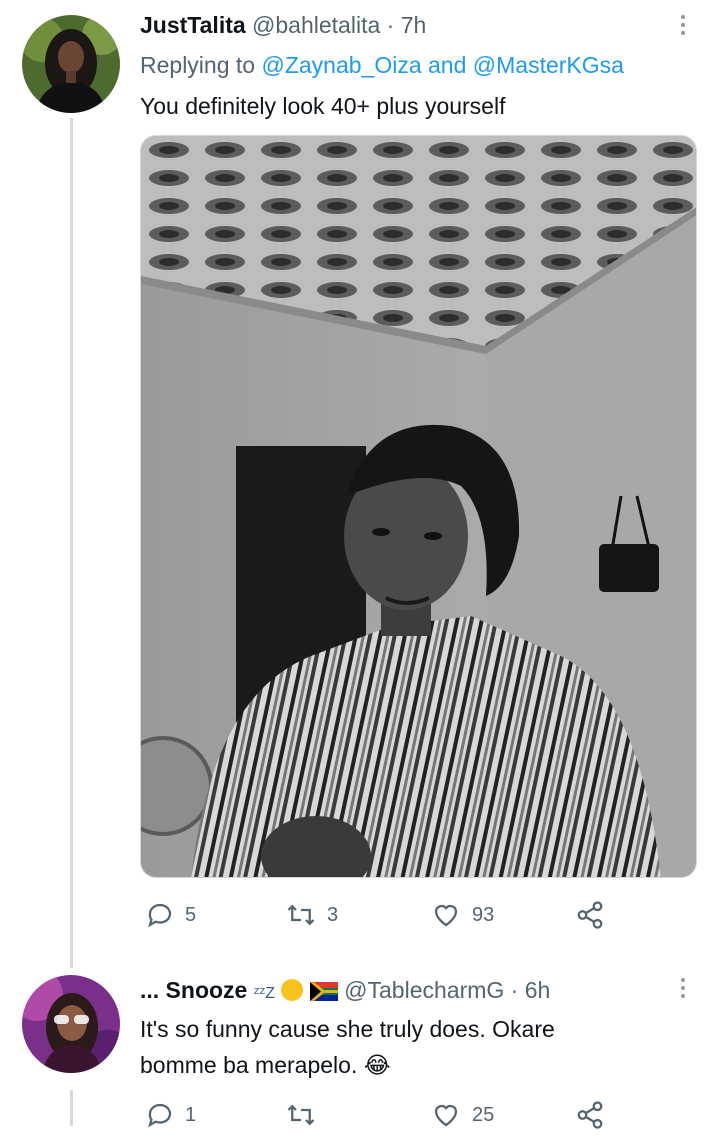 This screenshot has width=720, height=1138. I want to click on like-count: 93, so click(483, 914).